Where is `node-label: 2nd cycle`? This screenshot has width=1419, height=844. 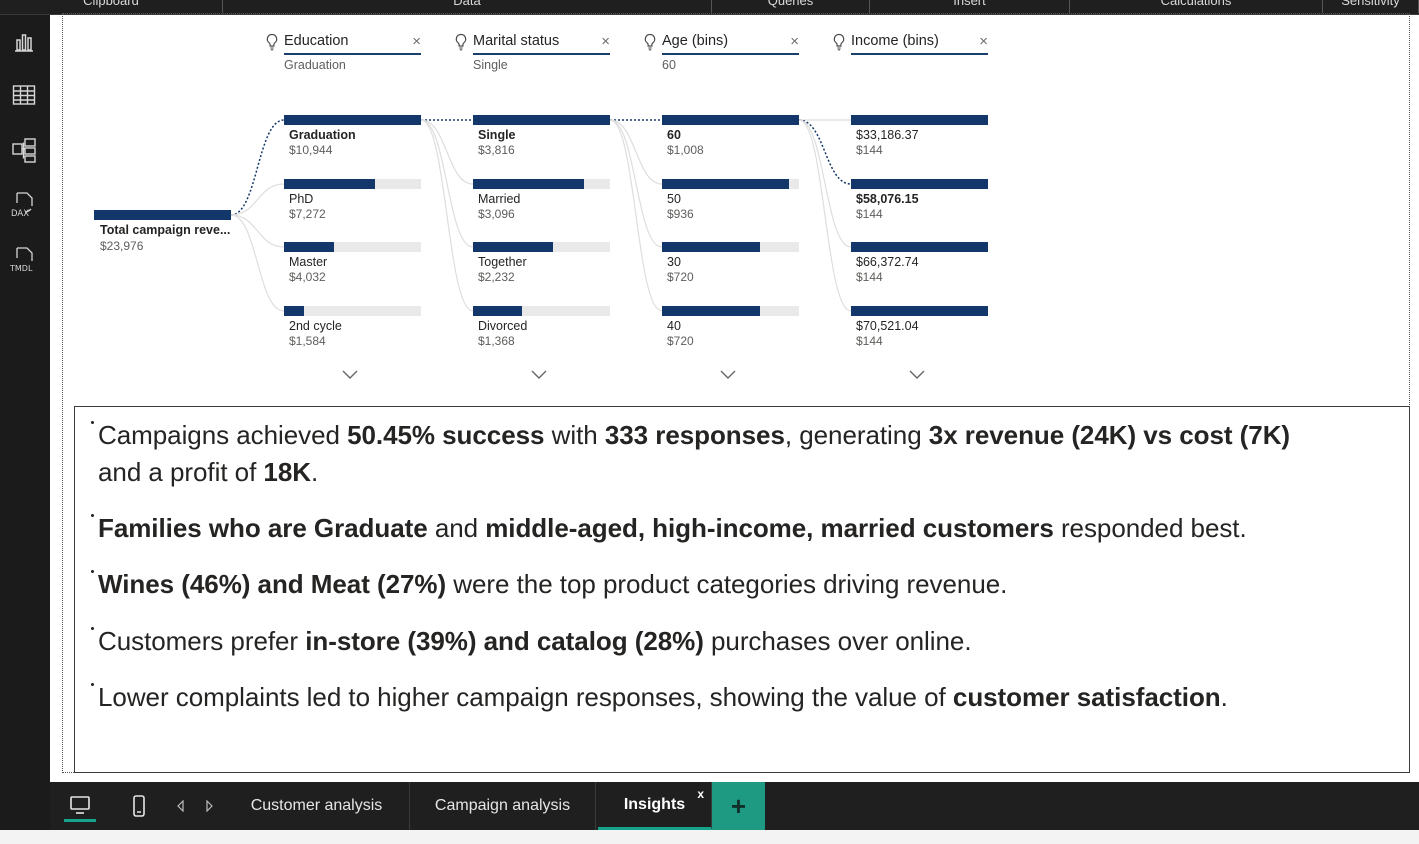
node-label: 2nd cycle is located at coordinates (315, 326).